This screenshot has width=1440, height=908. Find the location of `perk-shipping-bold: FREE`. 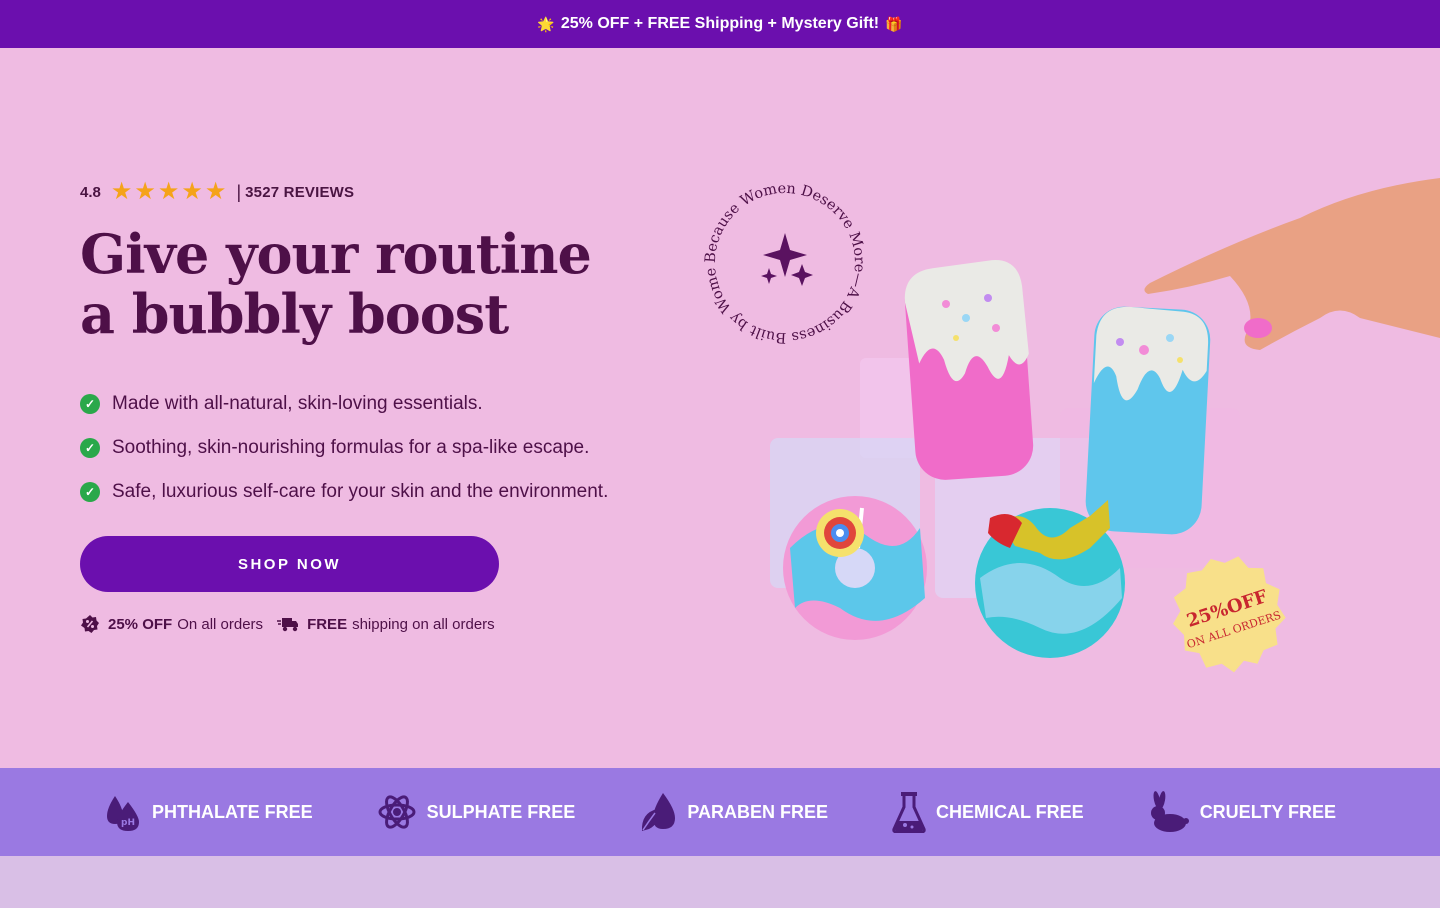

perk-shipping-bold: FREE is located at coordinates (327, 624).